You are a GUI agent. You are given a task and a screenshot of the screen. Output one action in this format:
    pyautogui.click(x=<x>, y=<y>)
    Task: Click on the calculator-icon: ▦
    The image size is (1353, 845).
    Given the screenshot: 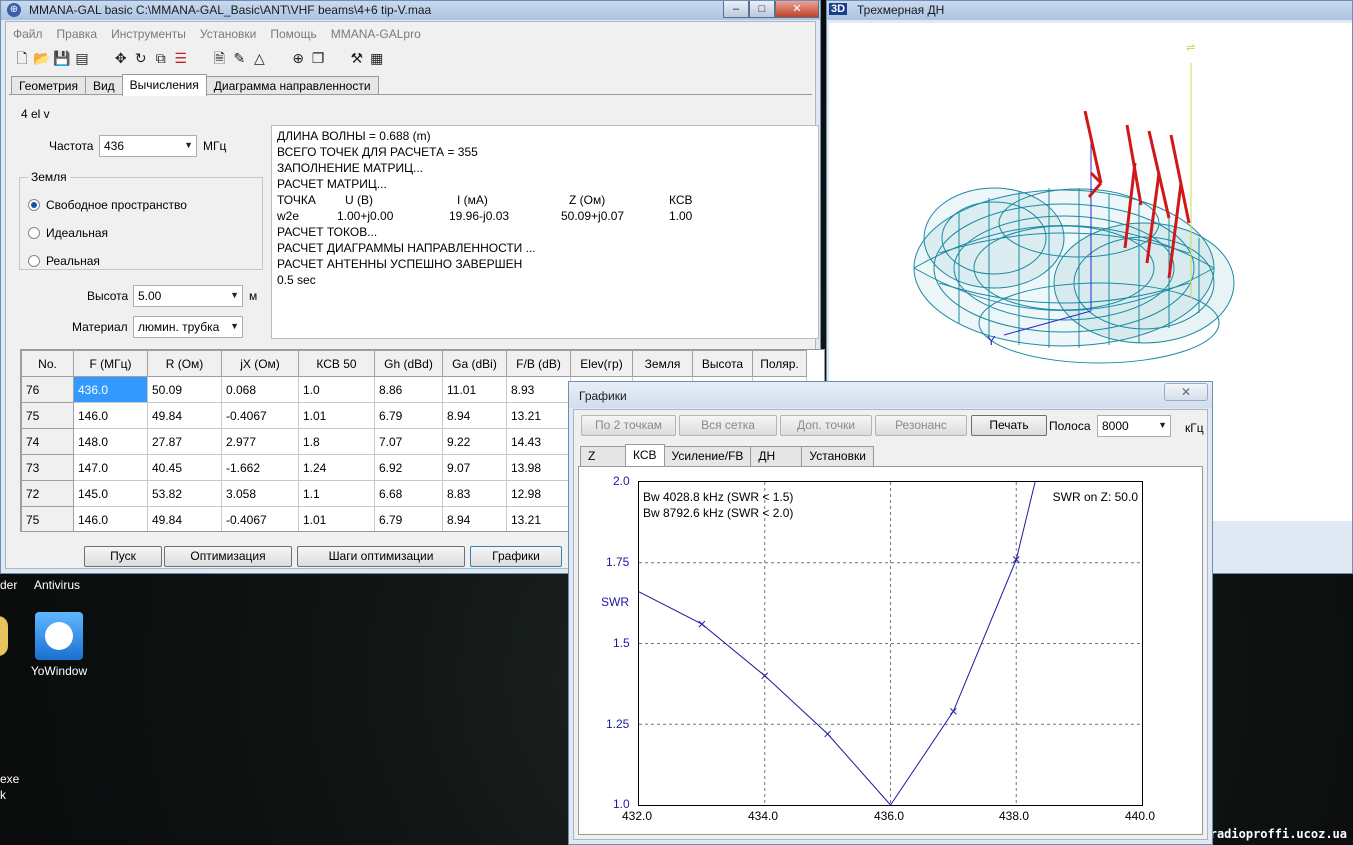 What is the action you would take?
    pyautogui.click(x=377, y=58)
    